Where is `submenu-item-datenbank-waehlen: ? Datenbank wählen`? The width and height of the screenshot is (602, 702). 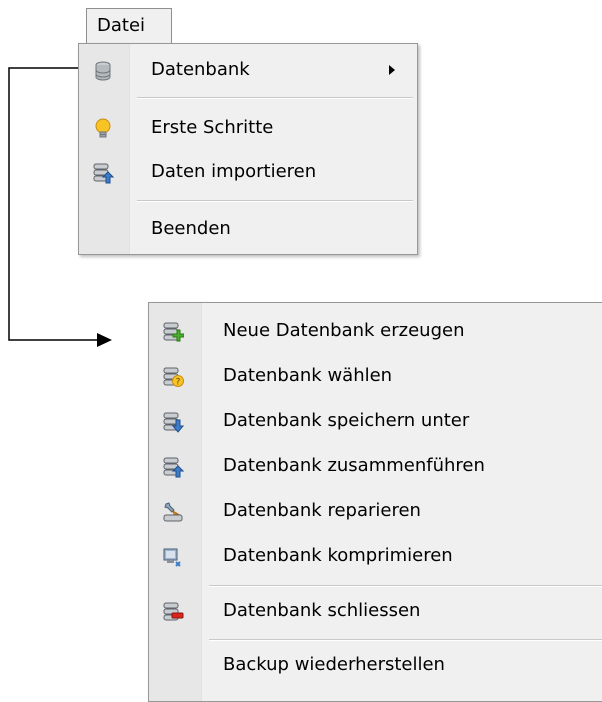 submenu-item-datenbank-waehlen: ? Datenbank wählen is located at coordinates (375, 376).